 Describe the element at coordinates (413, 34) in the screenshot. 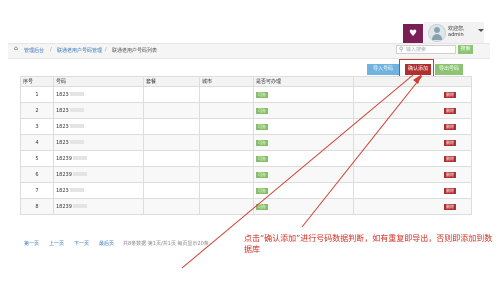

I see `bell-icon: ♥` at that location.